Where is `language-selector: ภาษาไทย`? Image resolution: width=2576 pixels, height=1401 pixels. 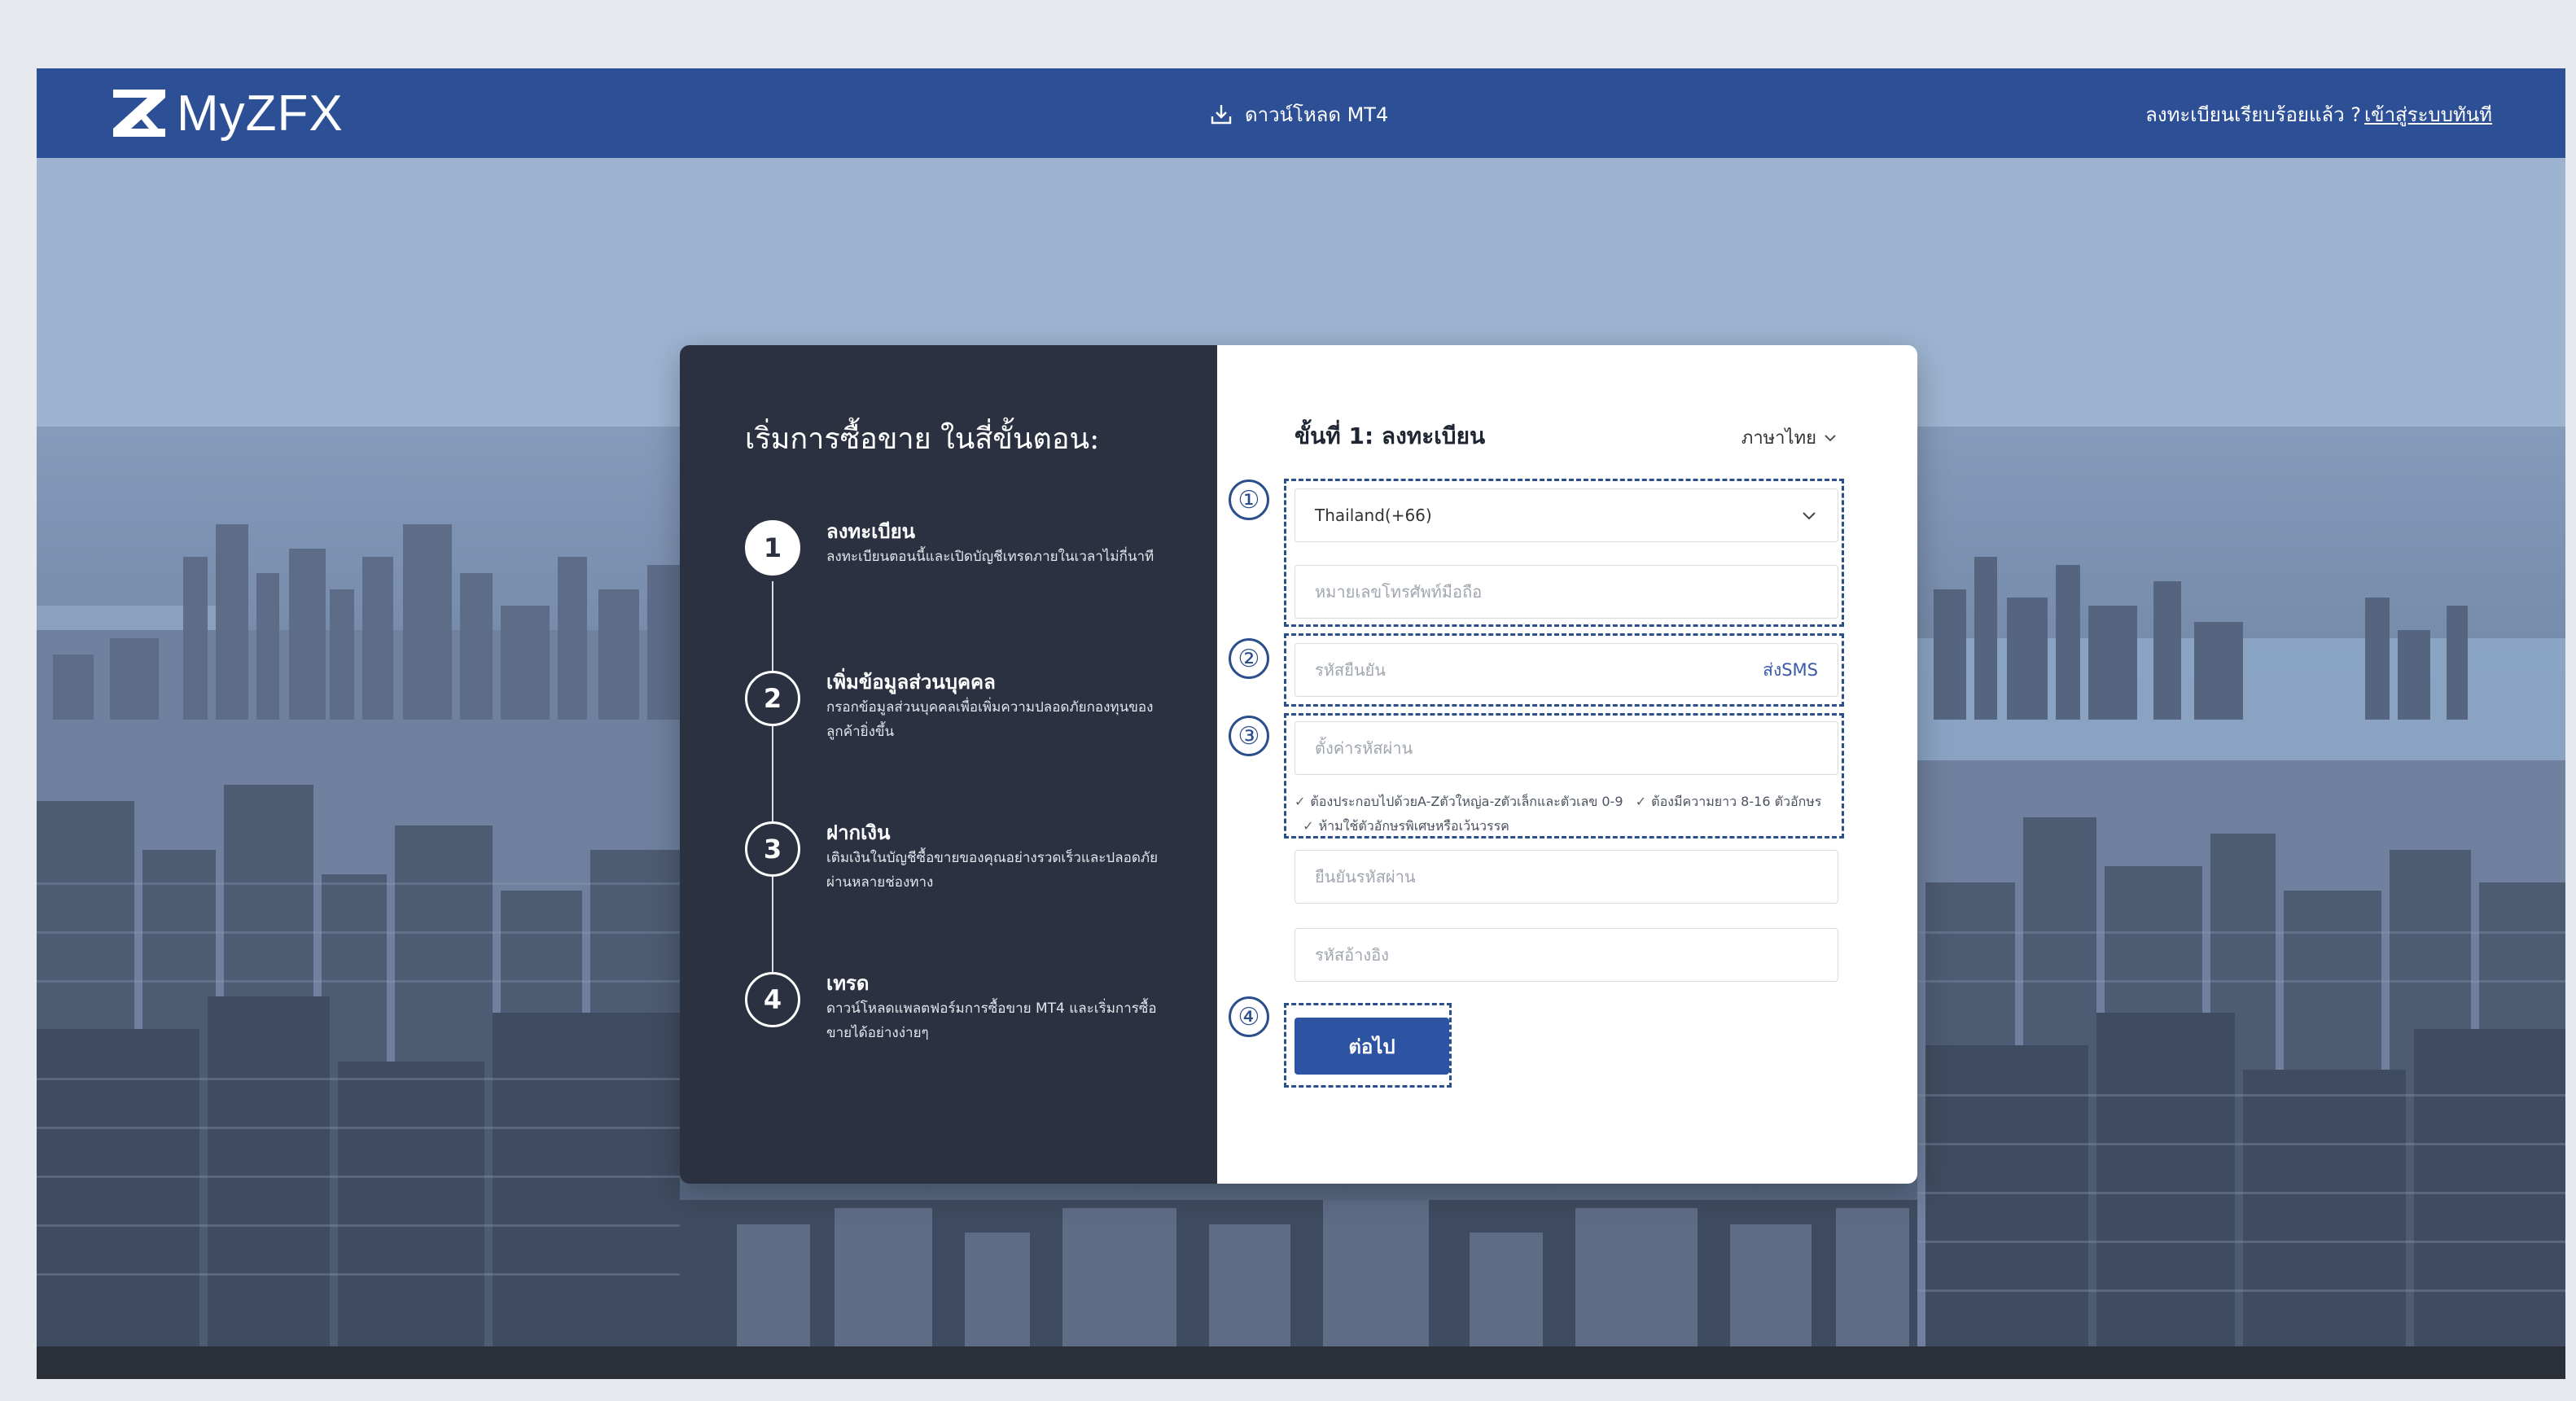
language-selector: ภาษาไทย is located at coordinates (1789, 437).